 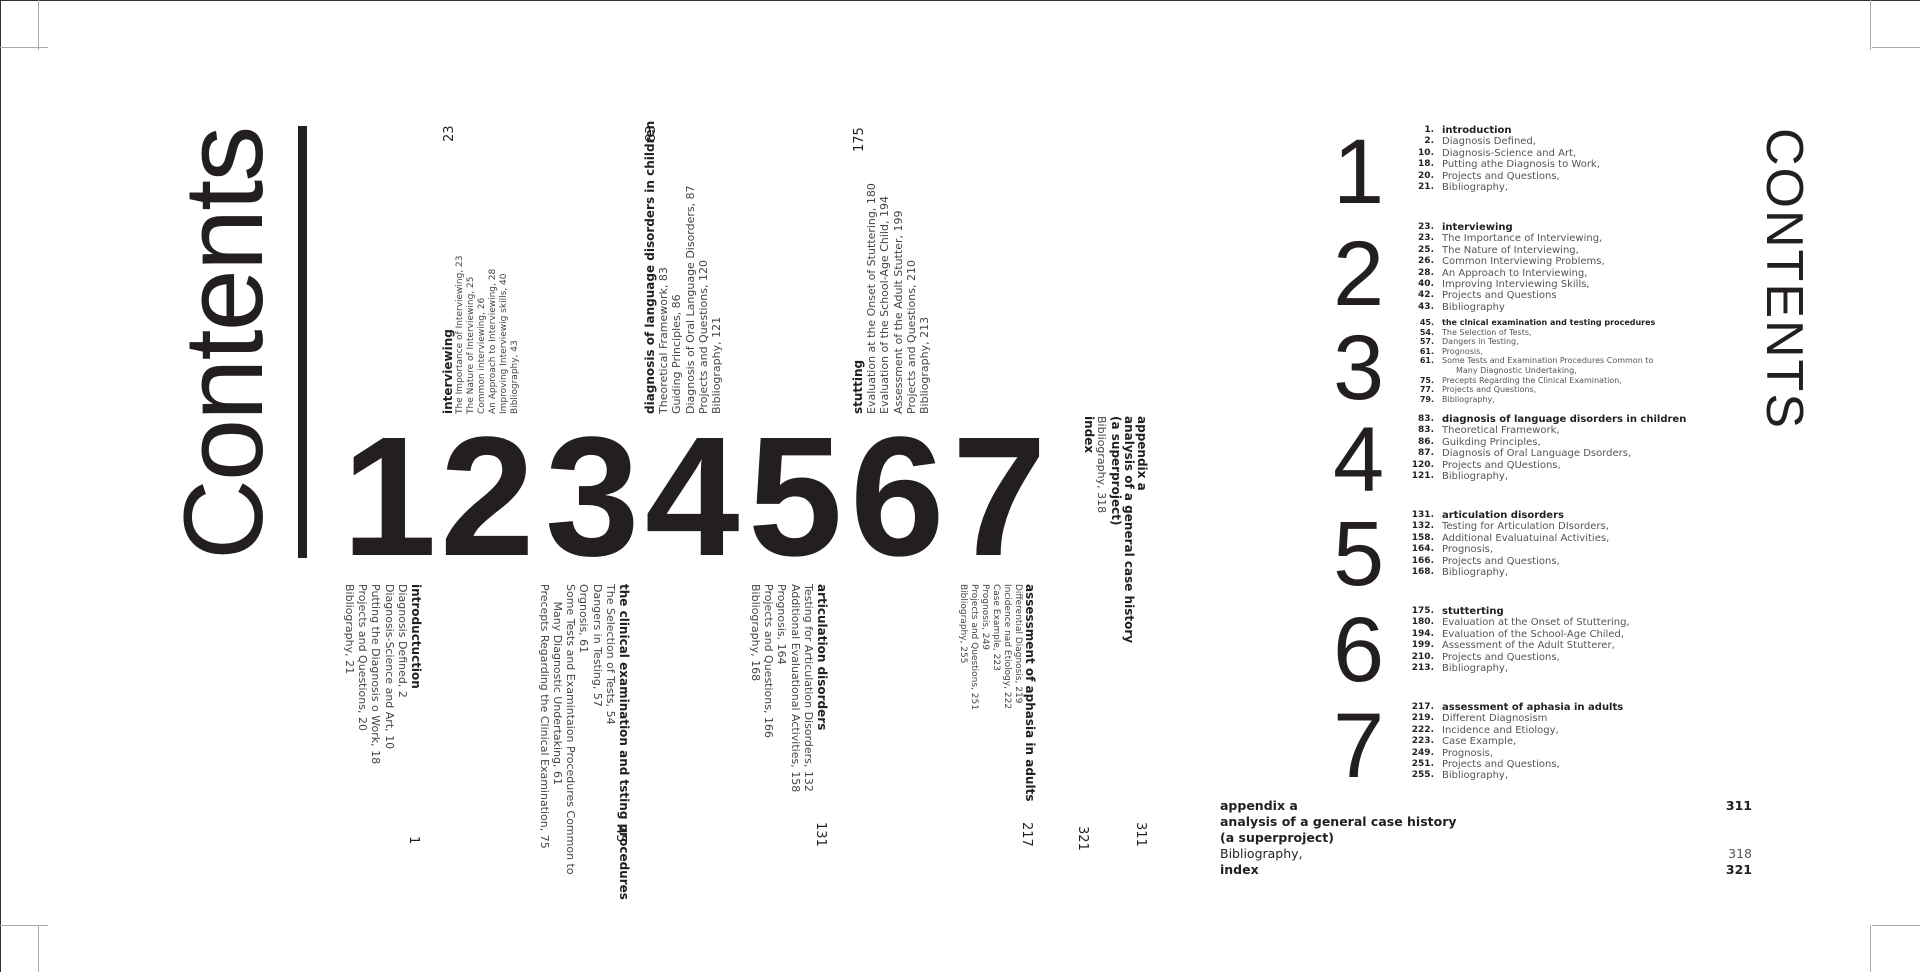 What do you see at coordinates (885, 305) in the screenshot?
I see `toc-line: Evaluation of the School-Age Child, 194` at bounding box center [885, 305].